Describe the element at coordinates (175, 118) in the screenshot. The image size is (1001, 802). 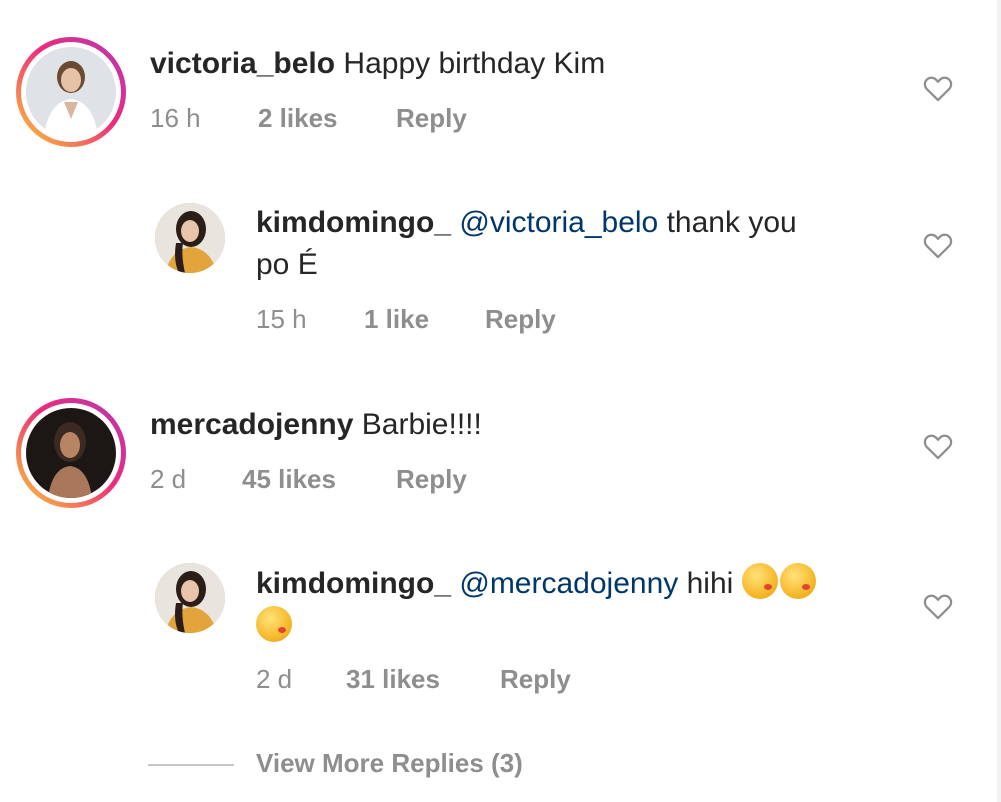
I see `comment-time: 16 h` at that location.